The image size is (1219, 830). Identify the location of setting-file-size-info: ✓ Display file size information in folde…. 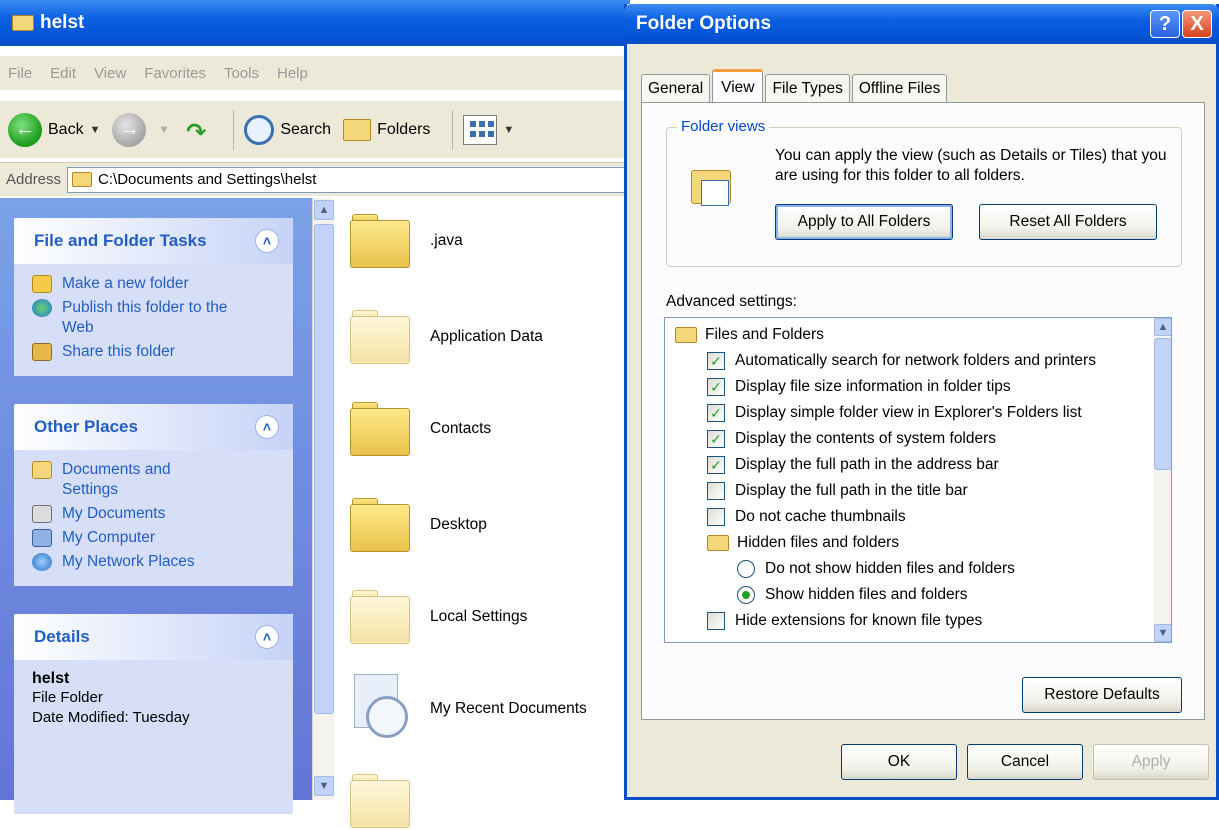
(859, 387).